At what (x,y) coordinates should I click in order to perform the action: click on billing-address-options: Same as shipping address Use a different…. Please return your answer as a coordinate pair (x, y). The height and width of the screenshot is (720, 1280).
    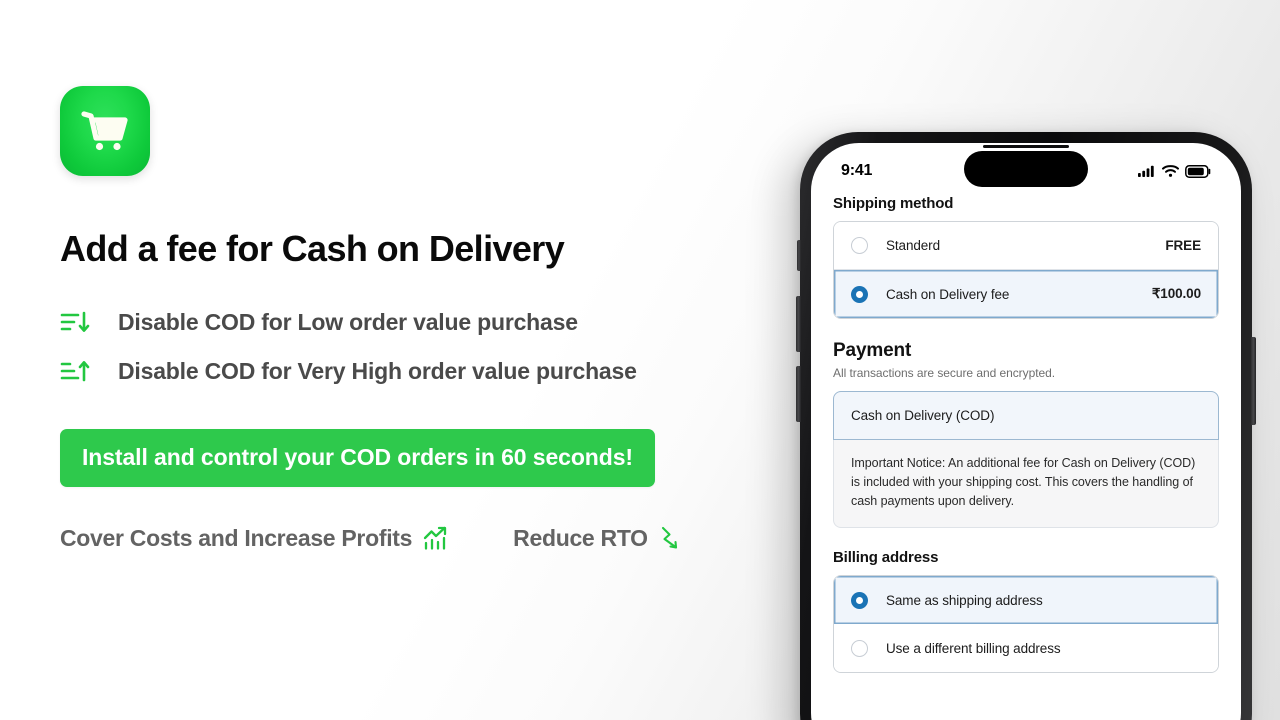
    Looking at the image, I should click on (1026, 624).